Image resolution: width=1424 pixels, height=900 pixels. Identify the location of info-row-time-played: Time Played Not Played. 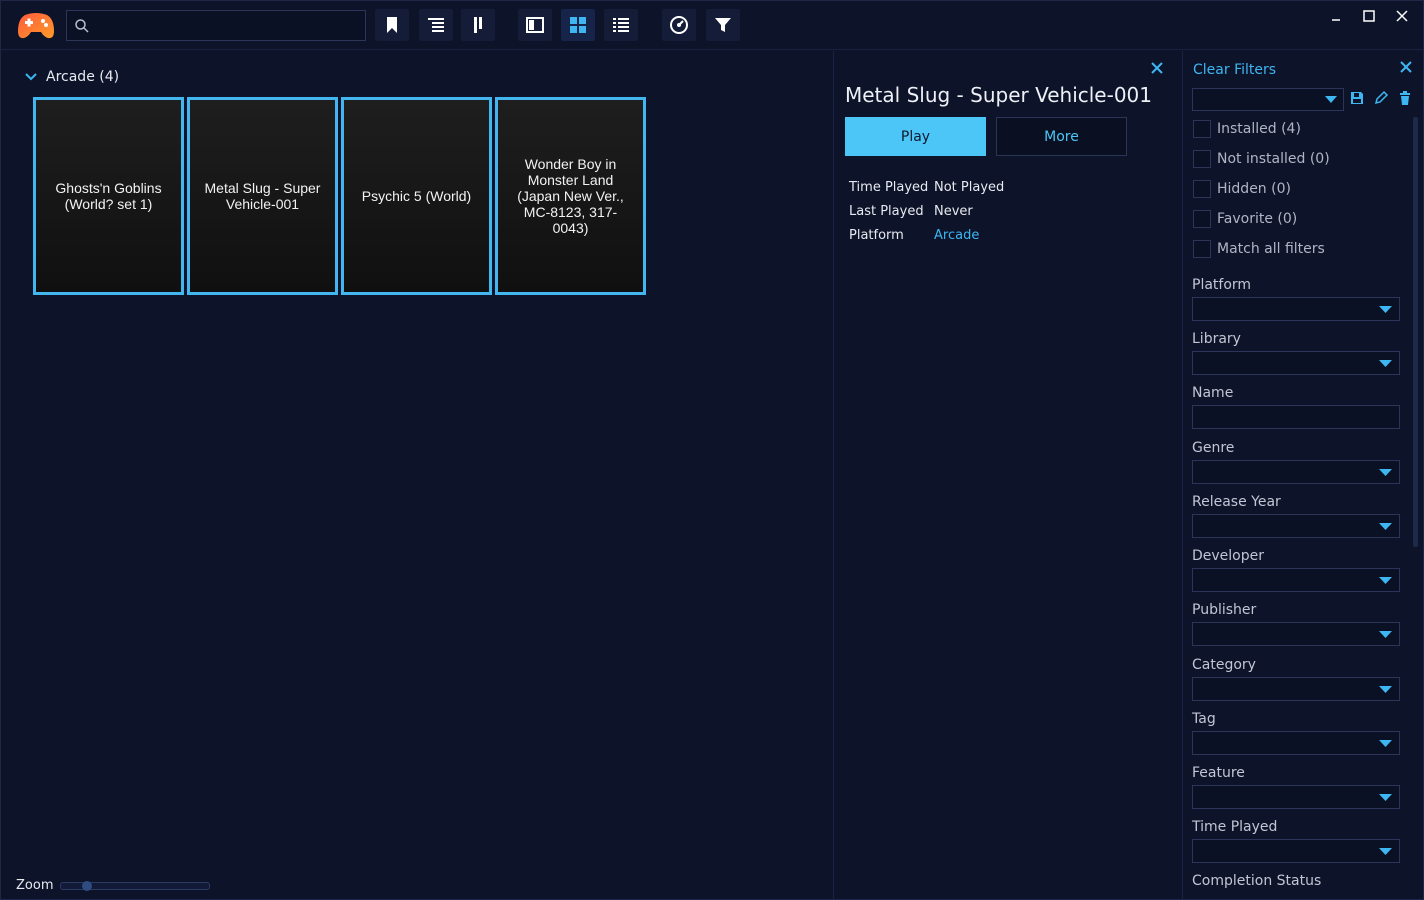
(926, 187).